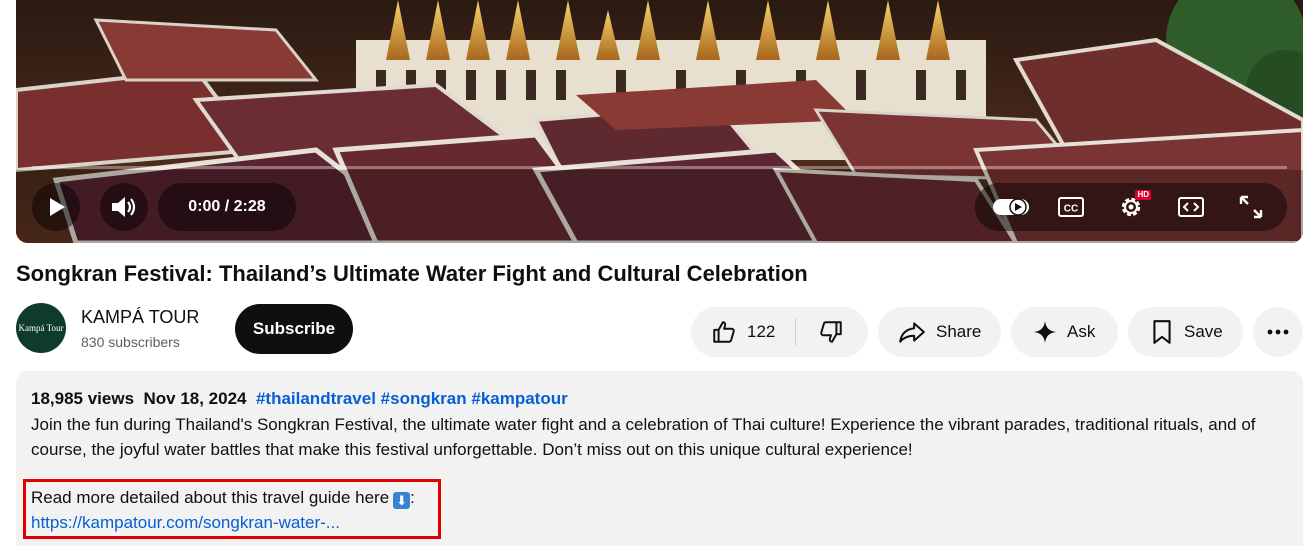  Describe the element at coordinates (779, 332) in the screenshot. I see `like-dislike-group: 122` at that location.